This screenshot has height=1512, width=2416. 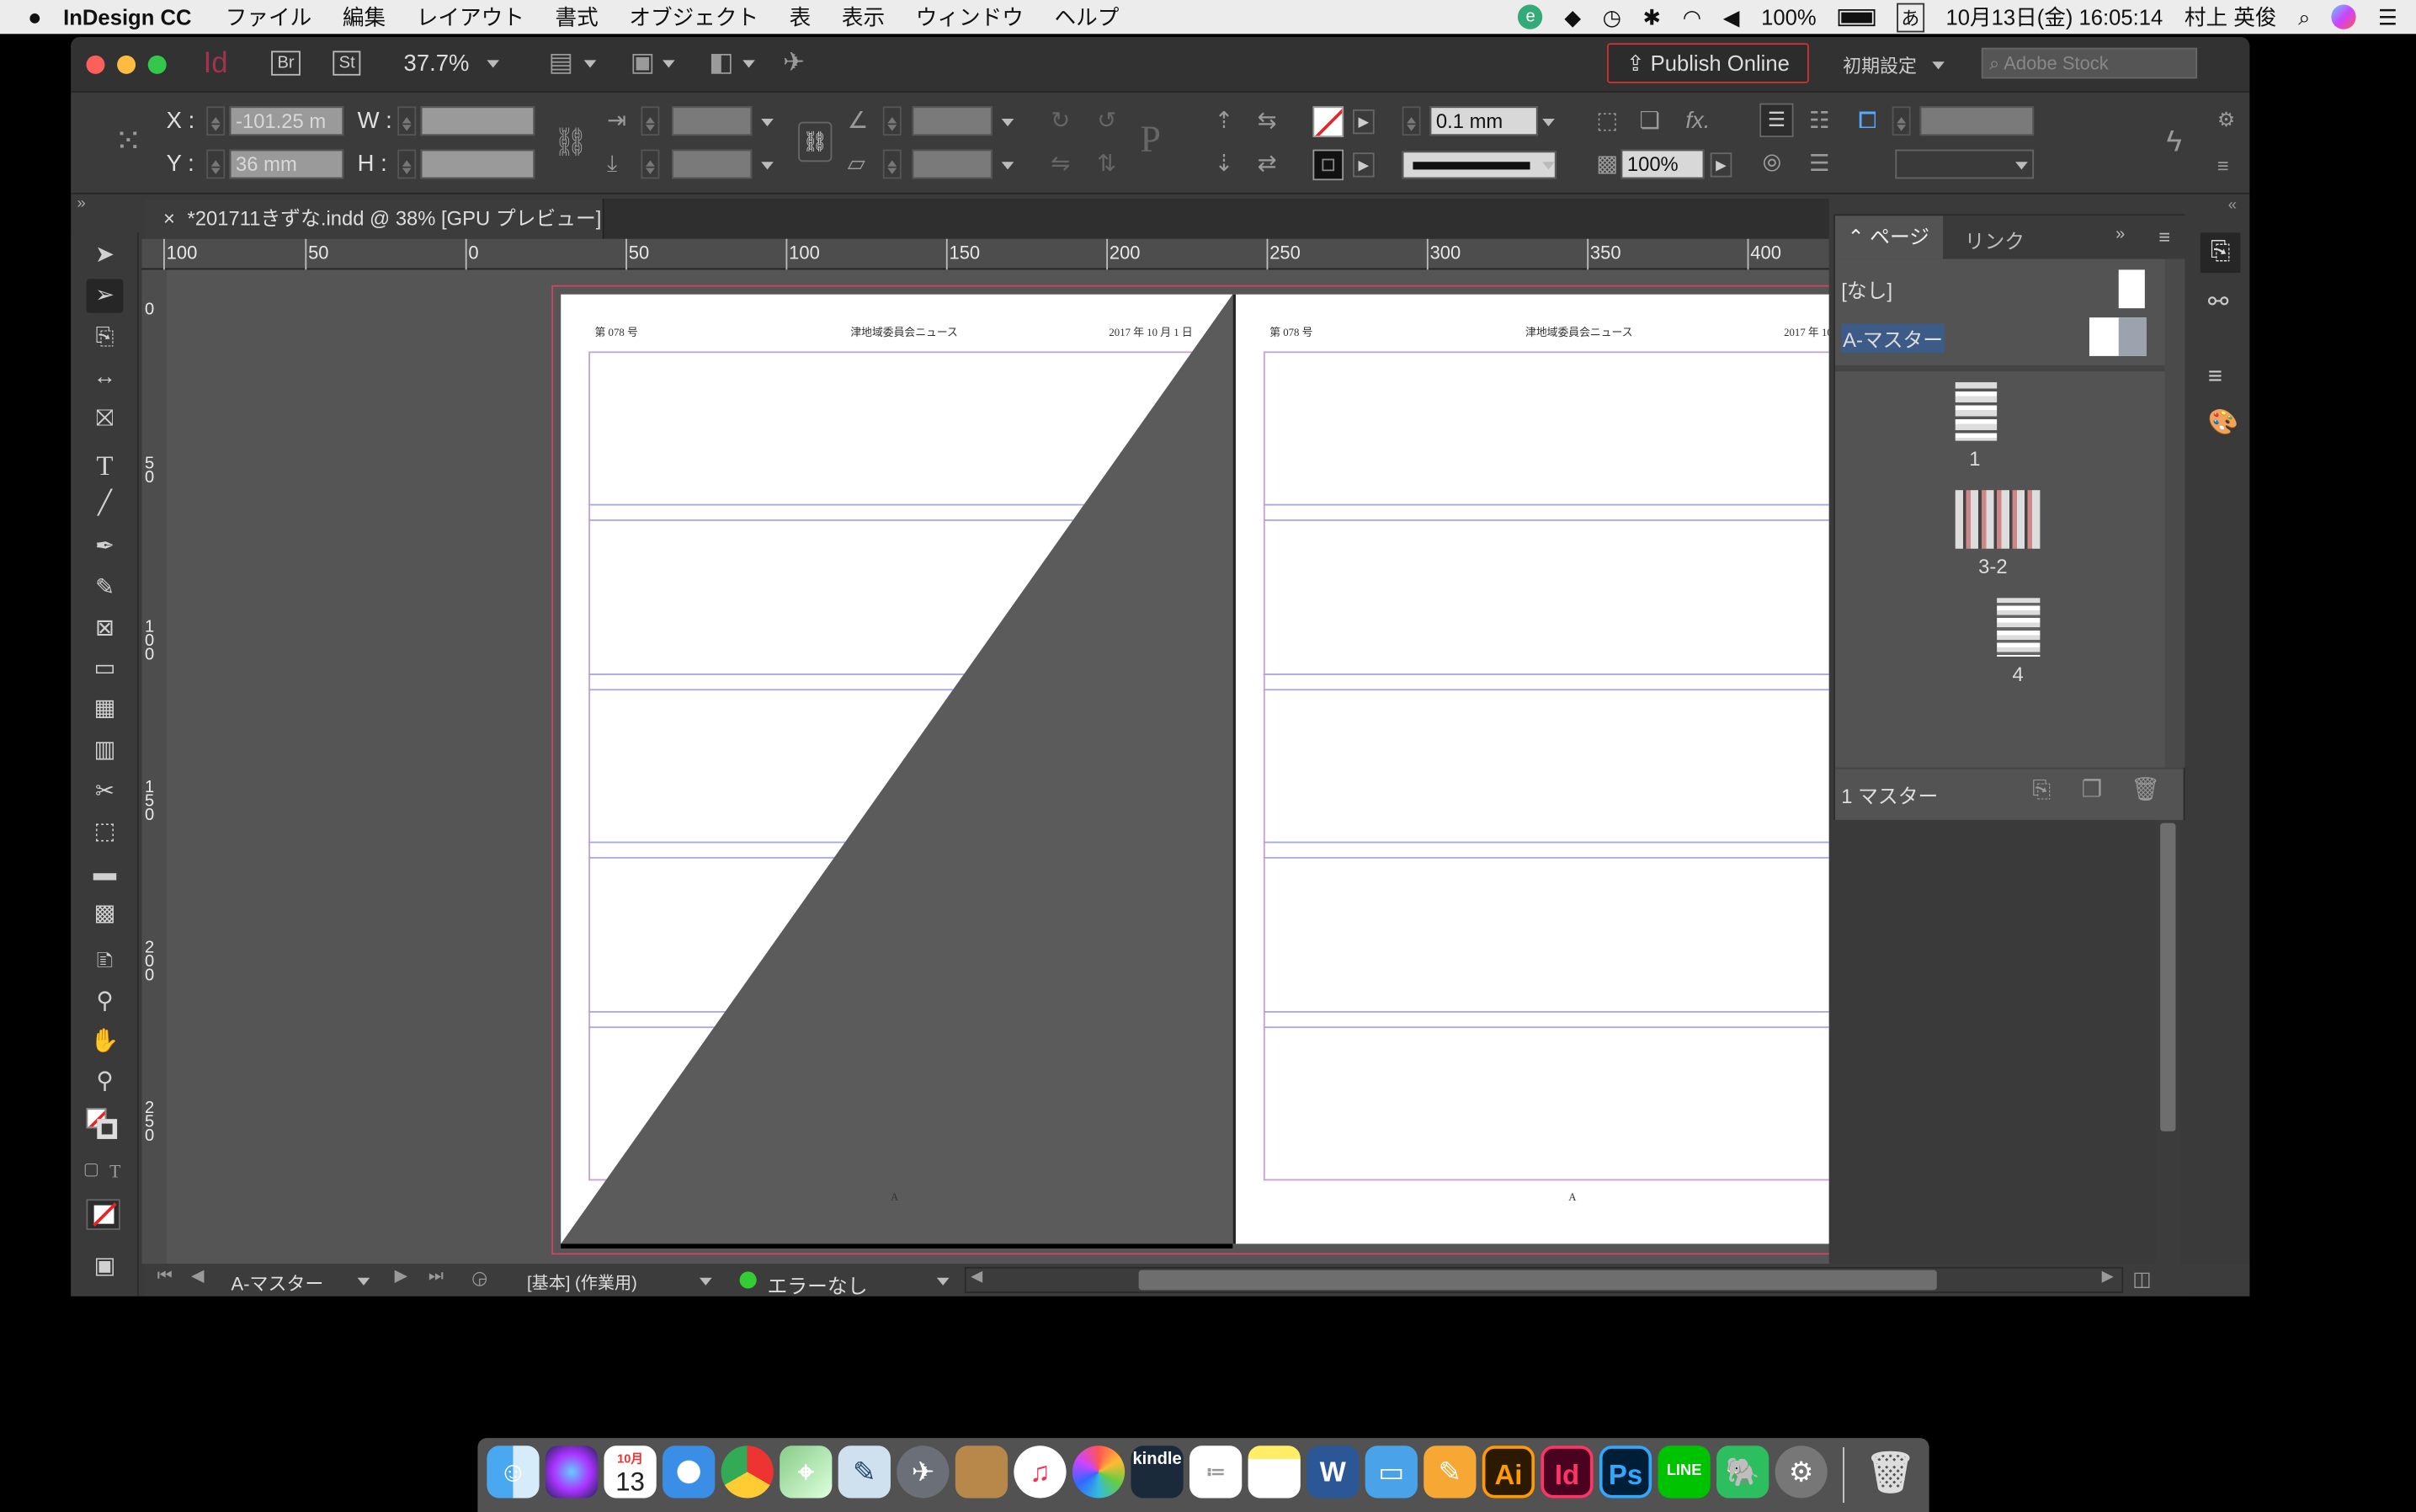 What do you see at coordinates (1999, 369) in the screenshot?
I see `panel-divider` at bounding box center [1999, 369].